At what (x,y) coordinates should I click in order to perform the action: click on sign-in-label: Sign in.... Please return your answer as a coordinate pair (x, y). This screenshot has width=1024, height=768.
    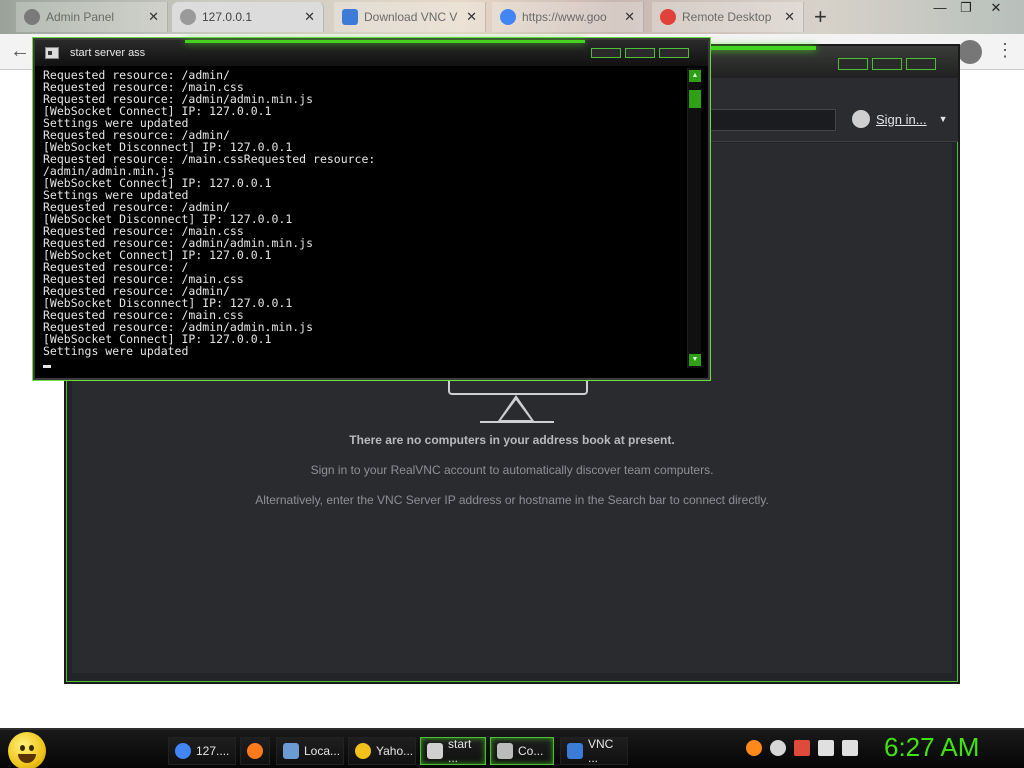
    Looking at the image, I should click on (901, 119).